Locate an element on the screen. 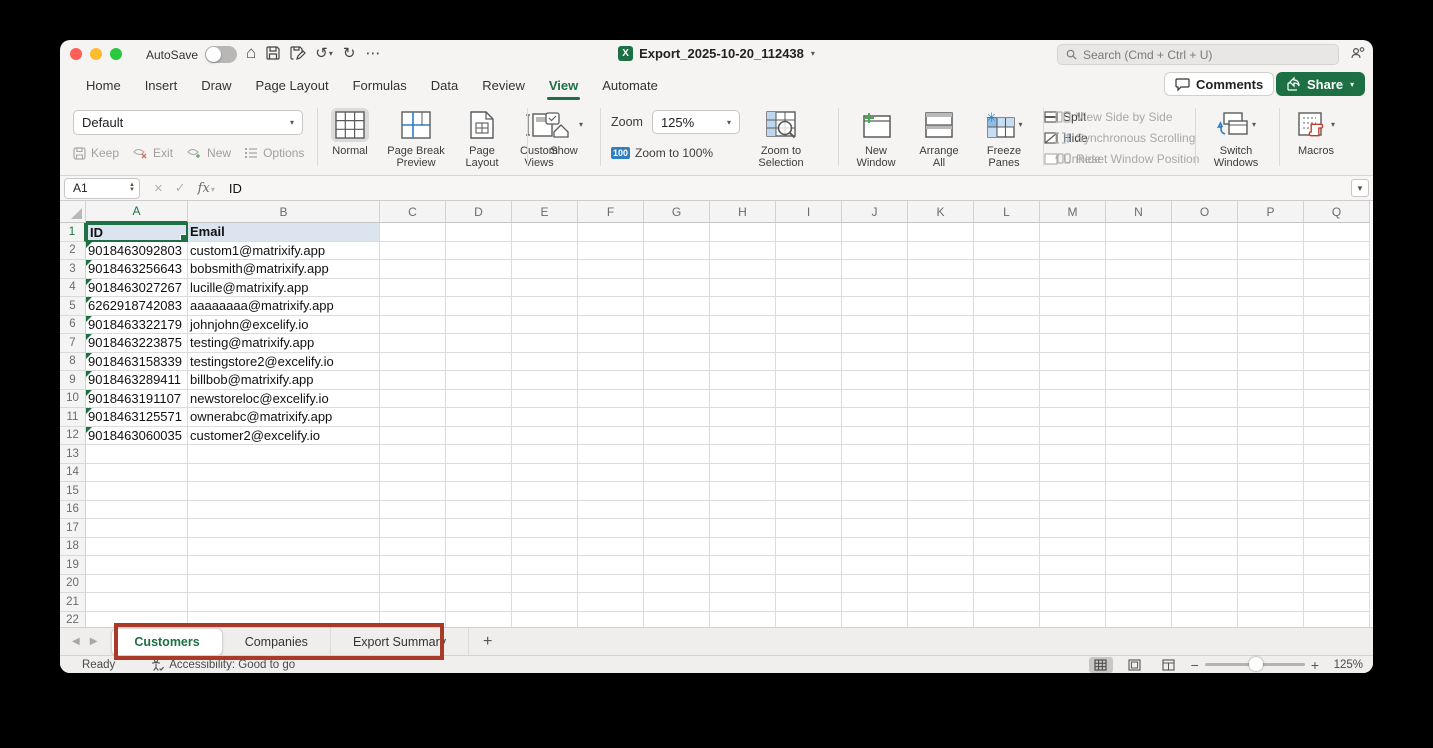 This screenshot has width=1433, height=748. cell-K14 is located at coordinates (941, 472).